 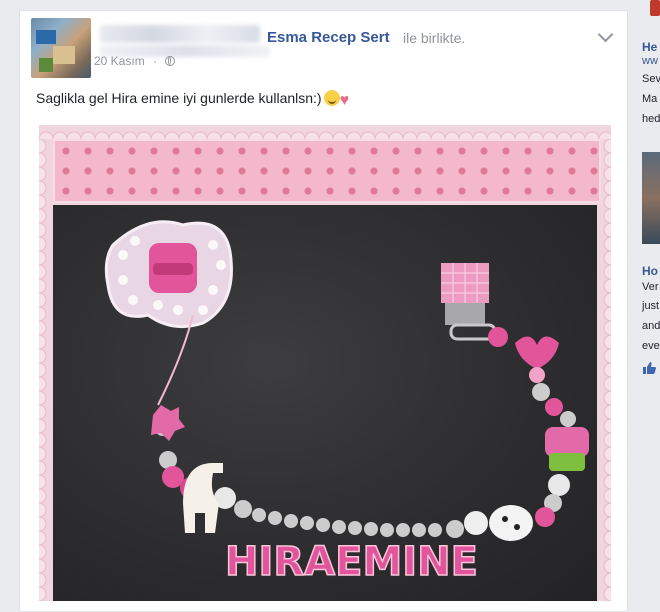 What do you see at coordinates (650, 271) in the screenshot?
I see `sidebar-item-title-2: Ho` at bounding box center [650, 271].